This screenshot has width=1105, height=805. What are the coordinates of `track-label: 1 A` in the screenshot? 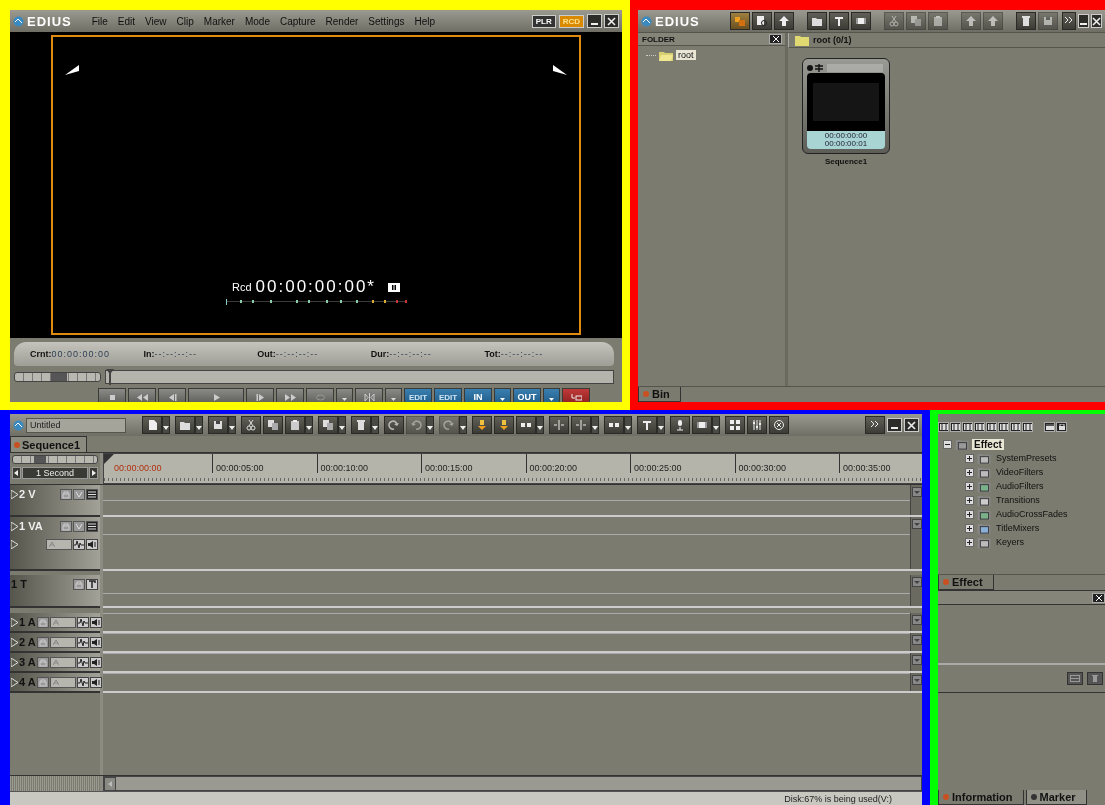 It's located at (27, 622).